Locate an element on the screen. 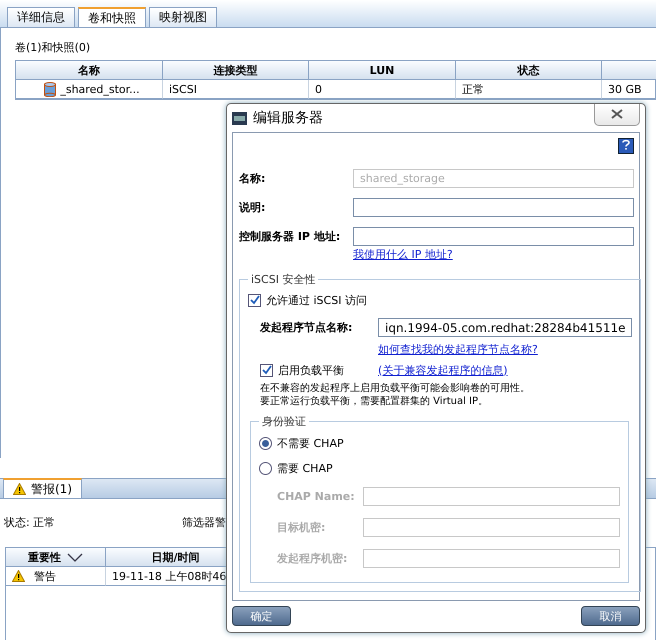  field-label: 发起程序机密: is located at coordinates (312, 558).